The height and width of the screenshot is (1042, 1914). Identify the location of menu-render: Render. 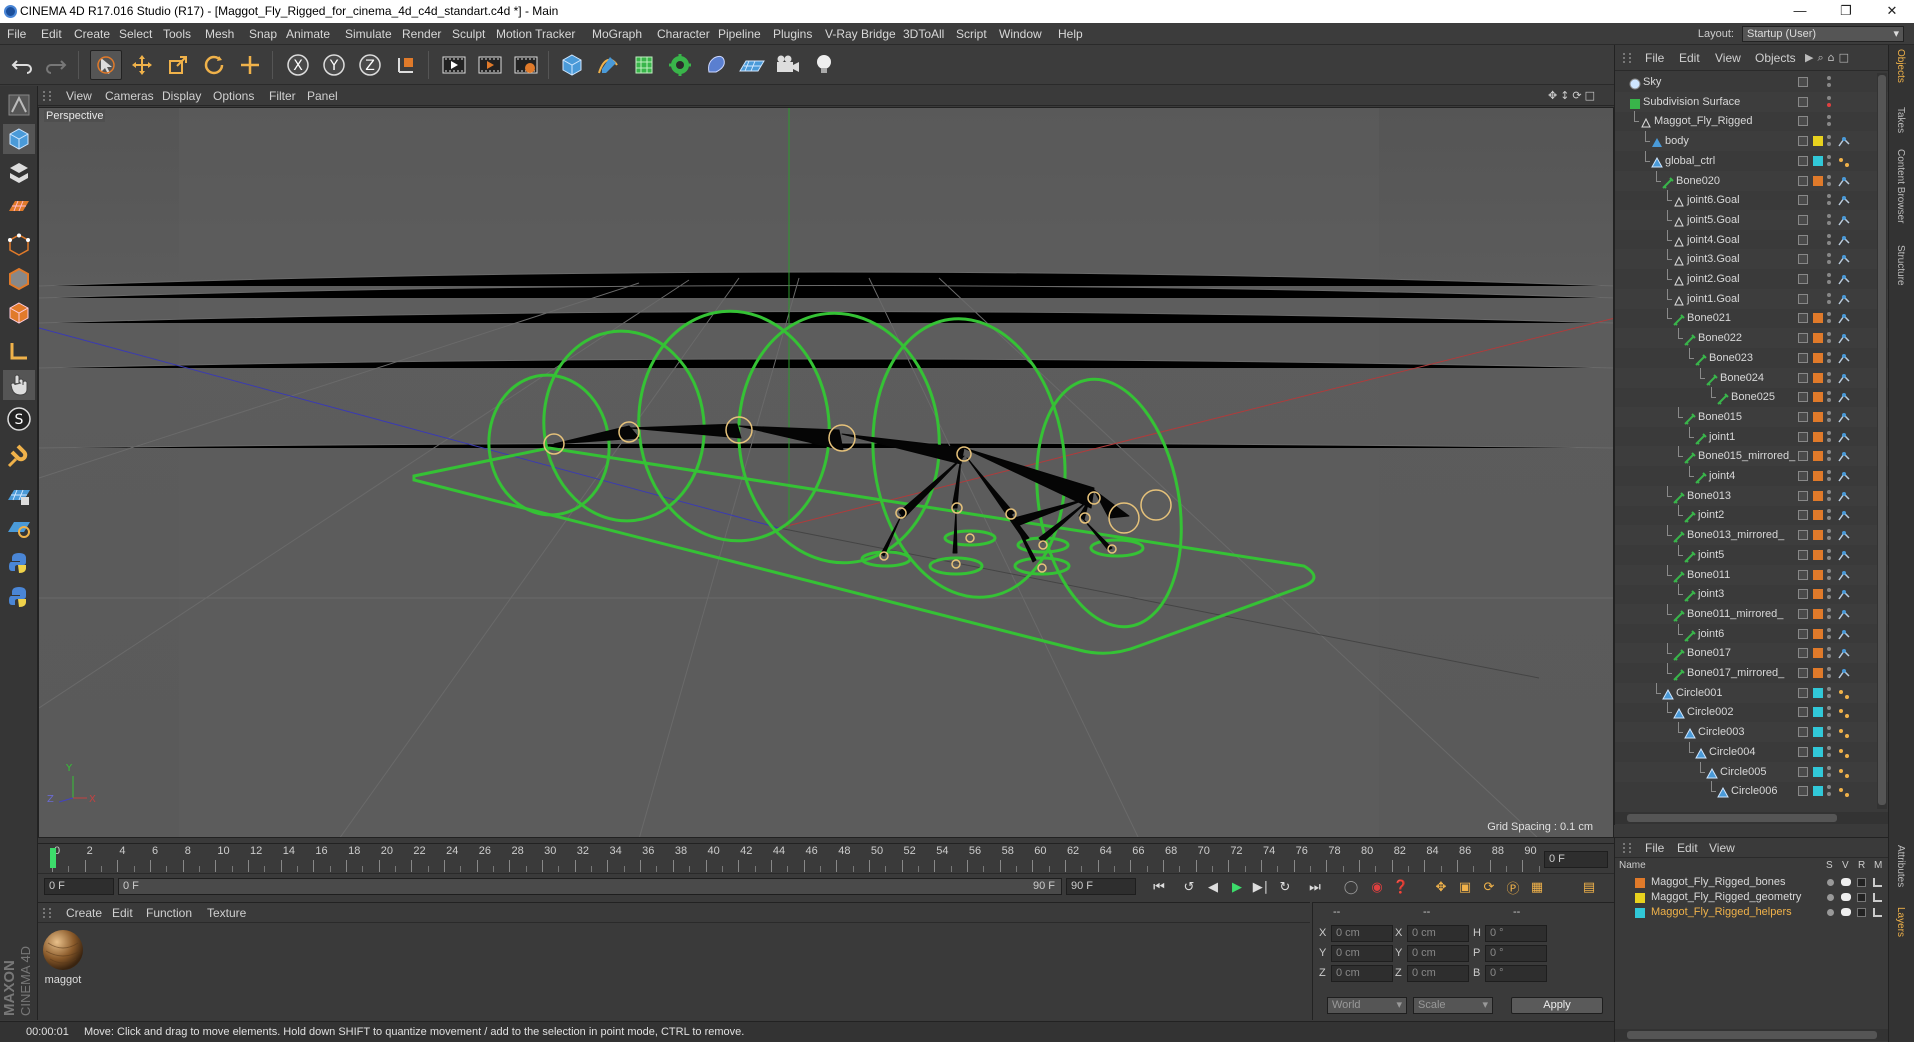
(421, 34).